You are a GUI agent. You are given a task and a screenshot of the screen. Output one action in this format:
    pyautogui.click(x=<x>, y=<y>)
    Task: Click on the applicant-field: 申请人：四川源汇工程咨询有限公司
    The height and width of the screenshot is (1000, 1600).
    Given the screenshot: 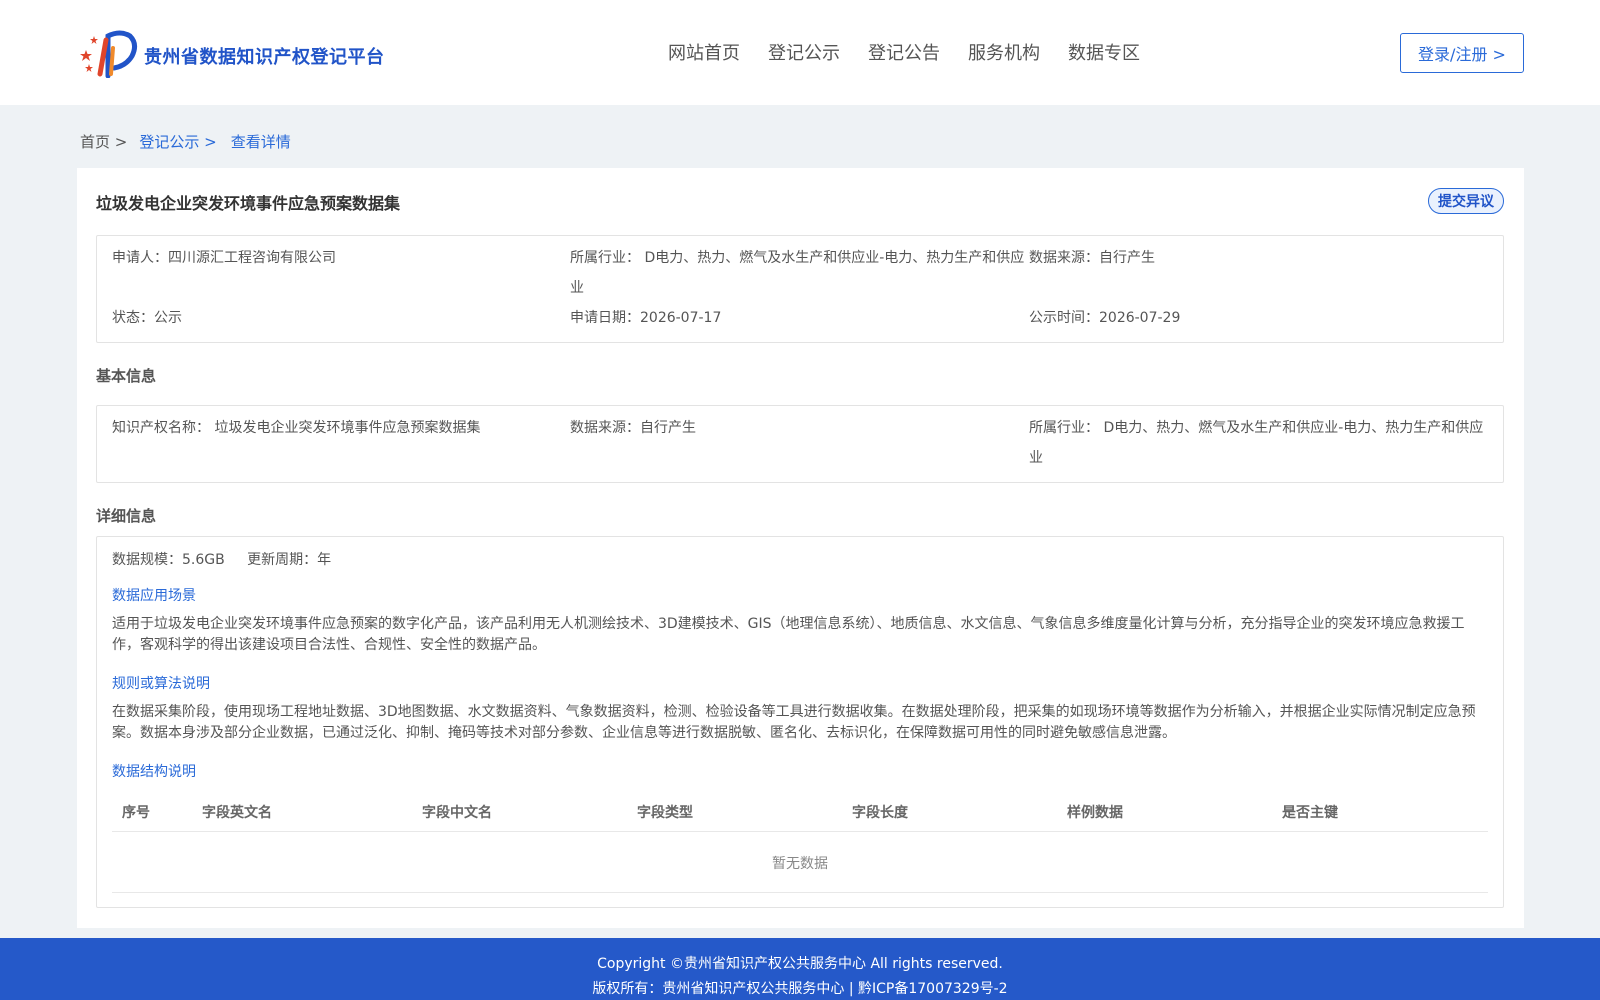 What is the action you would take?
    pyautogui.click(x=224, y=258)
    